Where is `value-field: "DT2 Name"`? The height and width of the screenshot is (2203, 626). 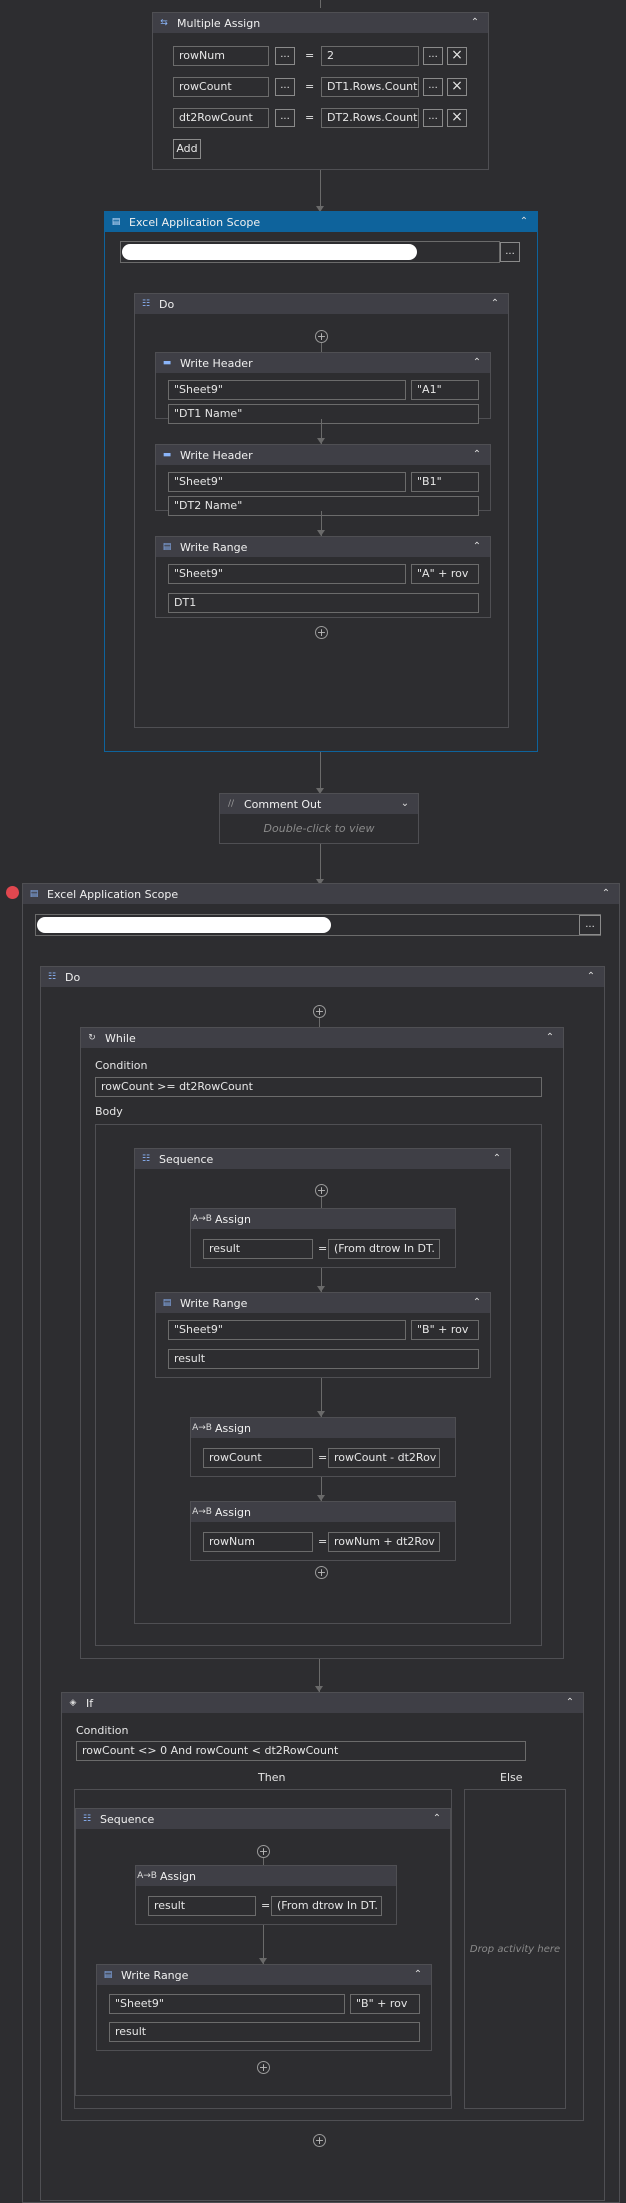 value-field: "DT2 Name" is located at coordinates (323, 506).